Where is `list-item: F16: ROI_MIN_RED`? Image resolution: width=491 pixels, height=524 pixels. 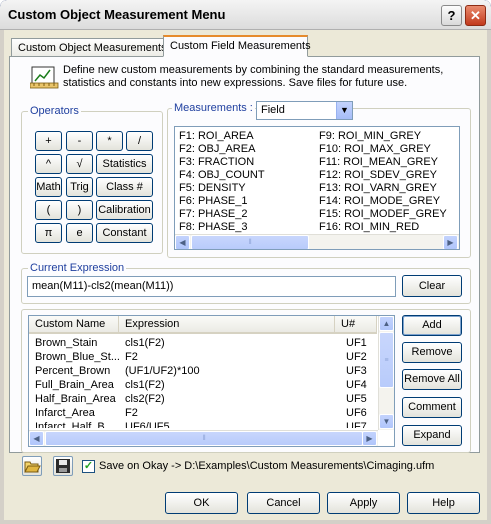
list-item: F16: ROI_MIN_RED is located at coordinates (383, 227).